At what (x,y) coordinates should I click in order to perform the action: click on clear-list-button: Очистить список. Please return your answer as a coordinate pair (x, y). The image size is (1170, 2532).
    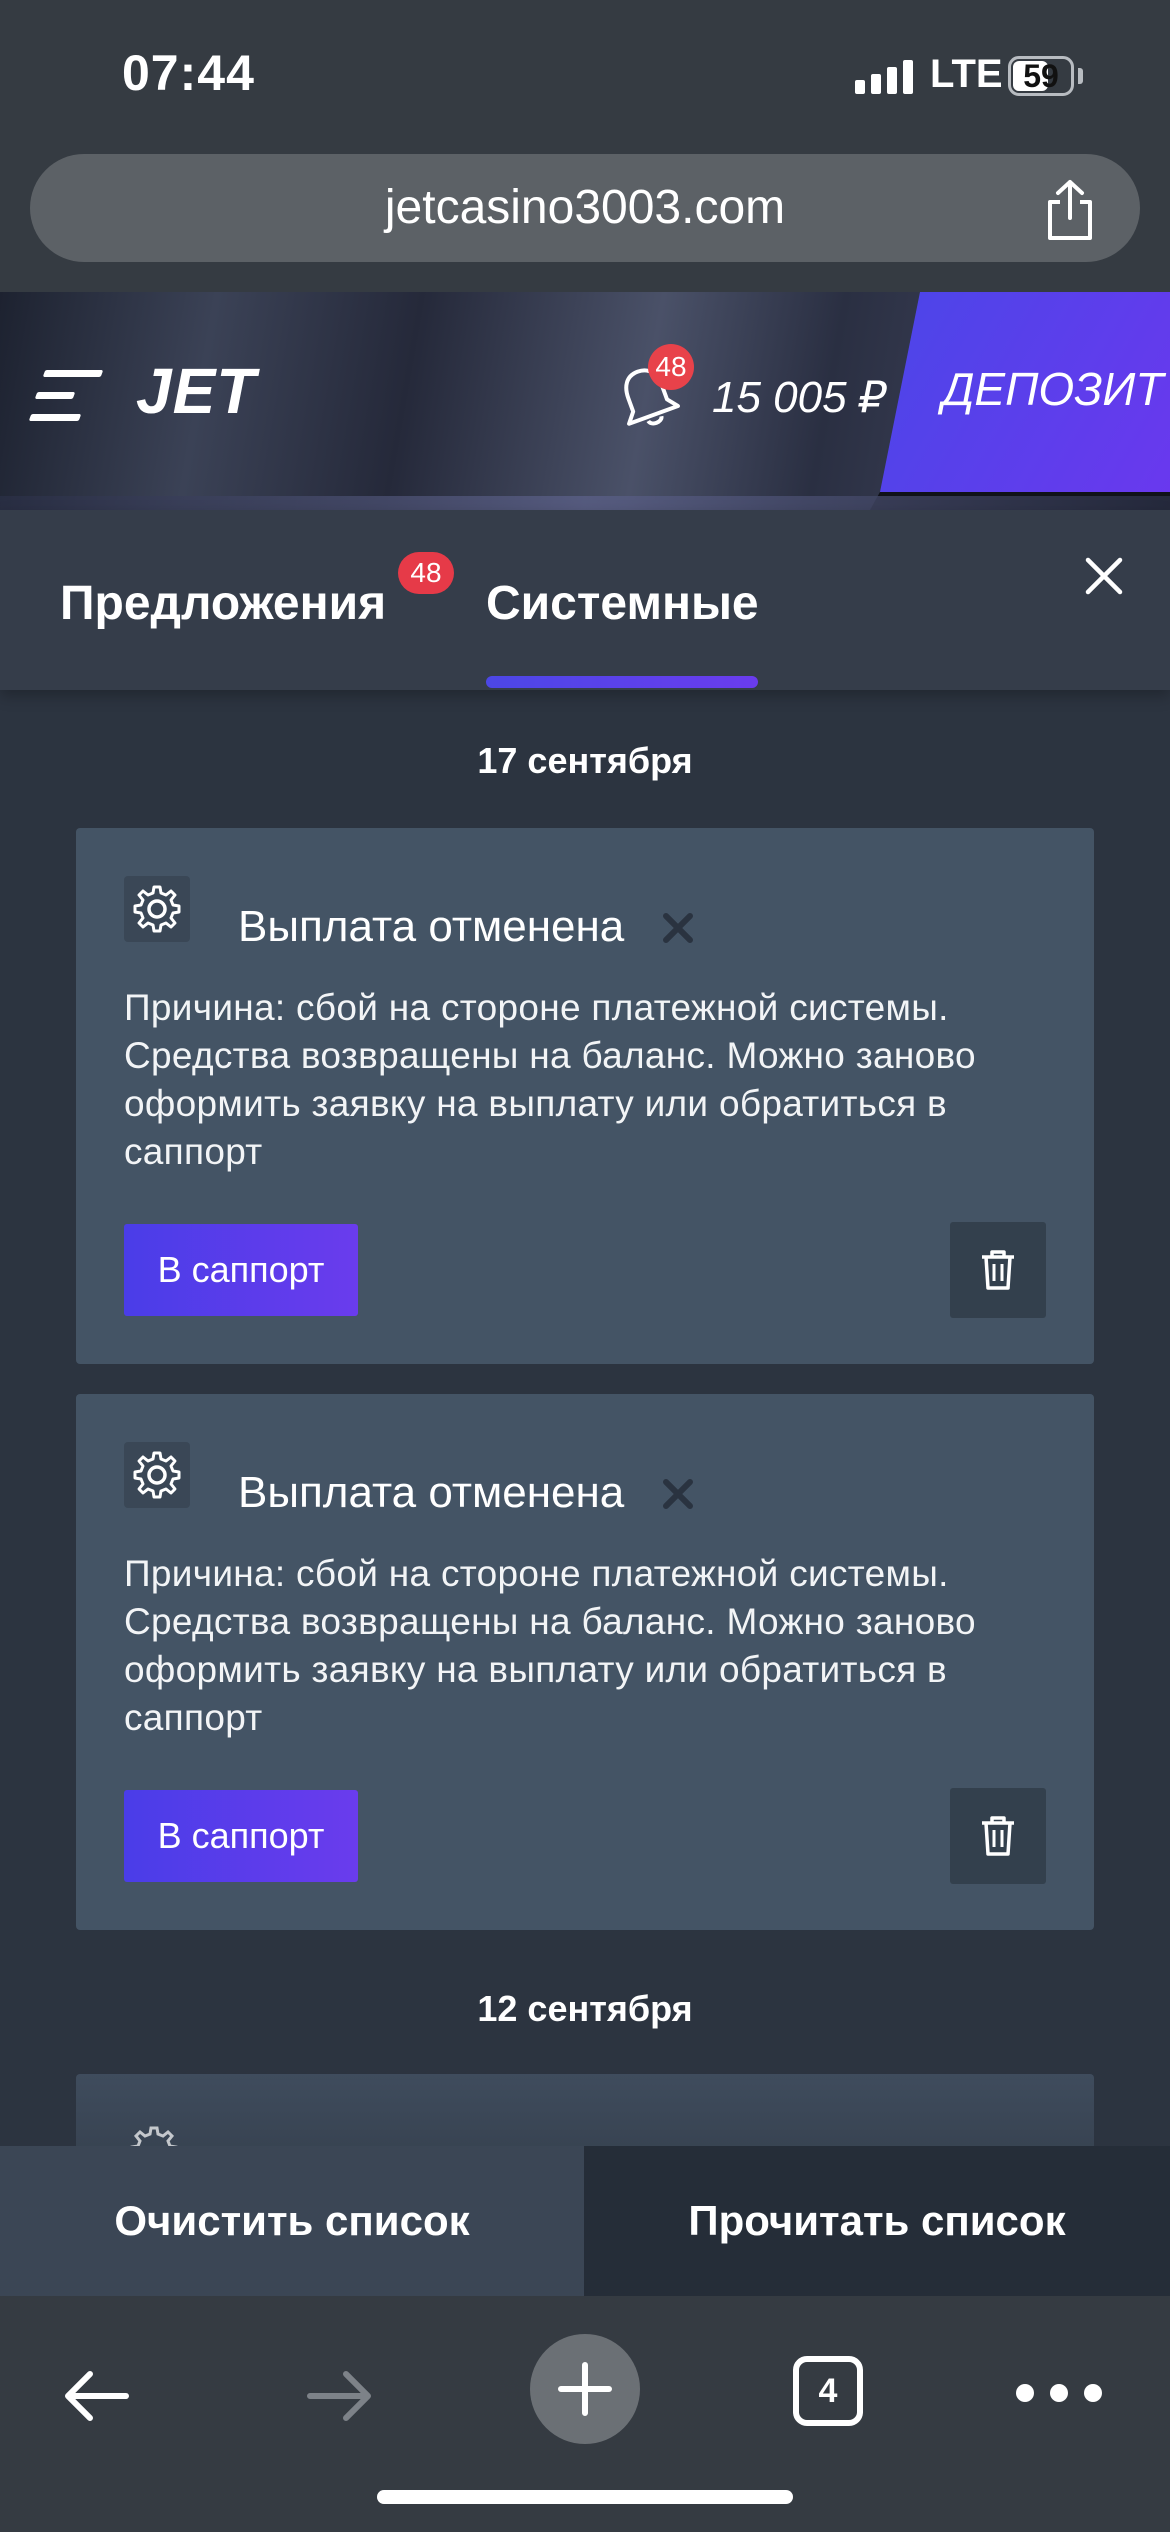
    Looking at the image, I should click on (292, 2221).